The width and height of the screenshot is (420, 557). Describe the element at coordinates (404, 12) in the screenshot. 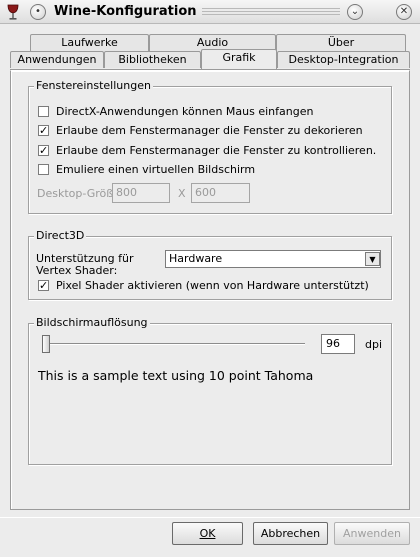

I see `close-icon: ✕` at that location.